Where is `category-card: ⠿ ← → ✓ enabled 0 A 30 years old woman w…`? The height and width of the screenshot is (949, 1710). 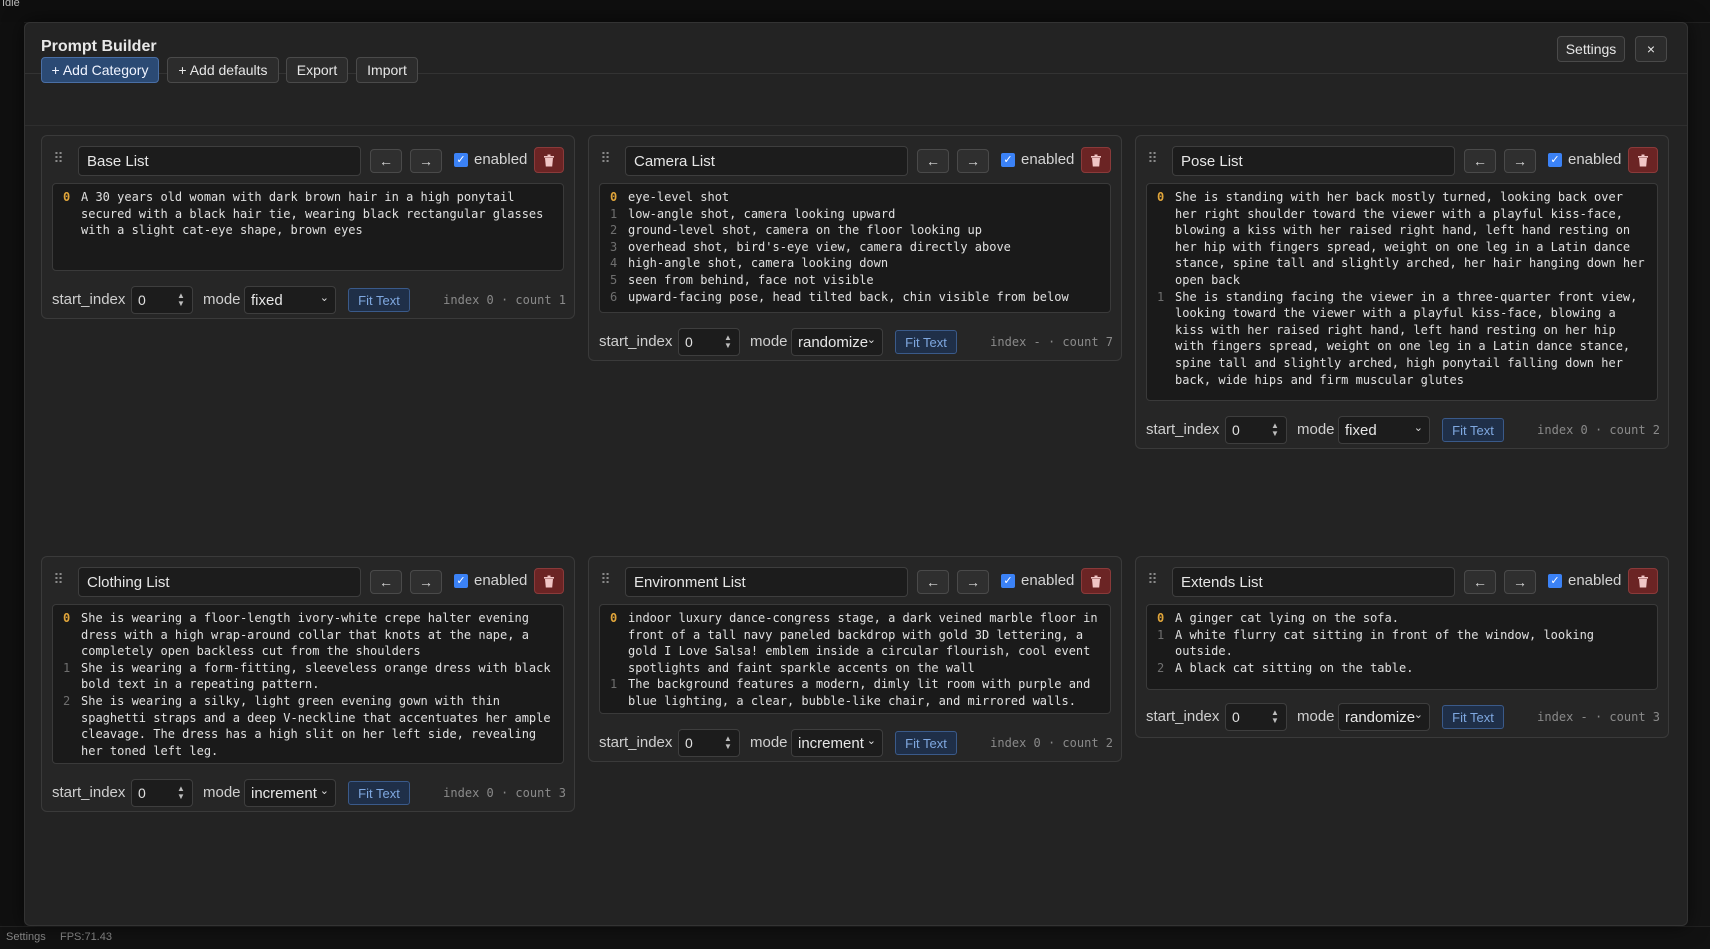 category-card: ⠿ ← → ✓ enabled 0 A 30 years old woman w… is located at coordinates (308, 227).